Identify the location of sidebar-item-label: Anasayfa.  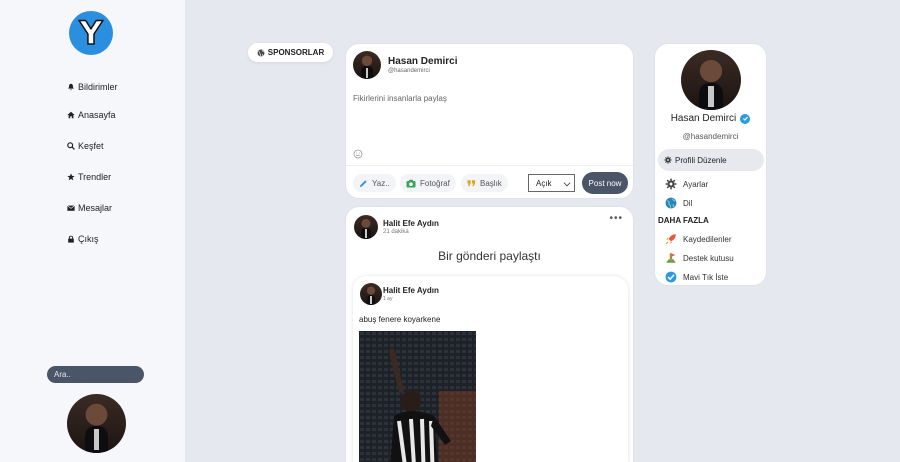
(97, 115).